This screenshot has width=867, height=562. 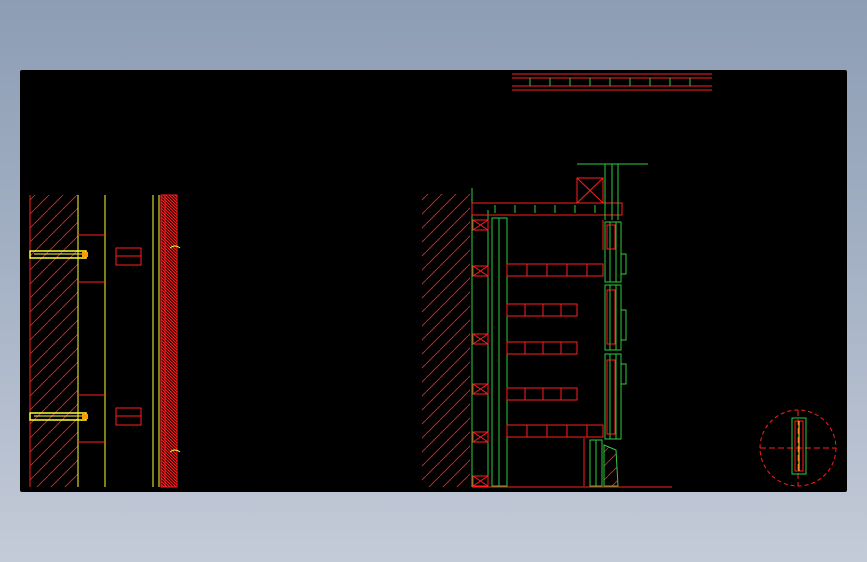 I want to click on plan-strip, so click(x=612, y=82).